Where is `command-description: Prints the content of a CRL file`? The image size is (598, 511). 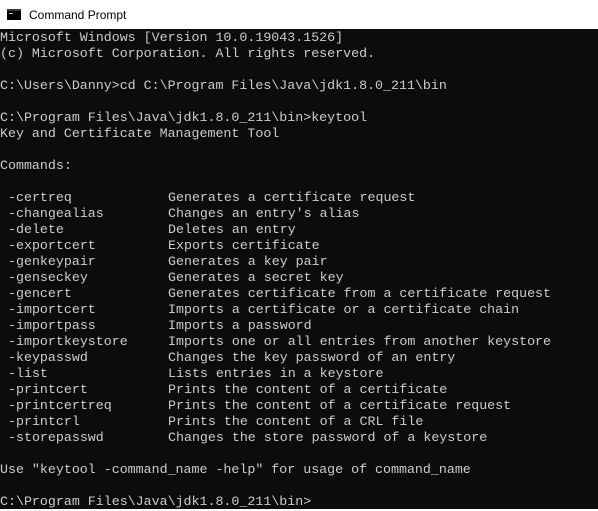
command-description: Prints the content of a CRL file is located at coordinates (296, 421).